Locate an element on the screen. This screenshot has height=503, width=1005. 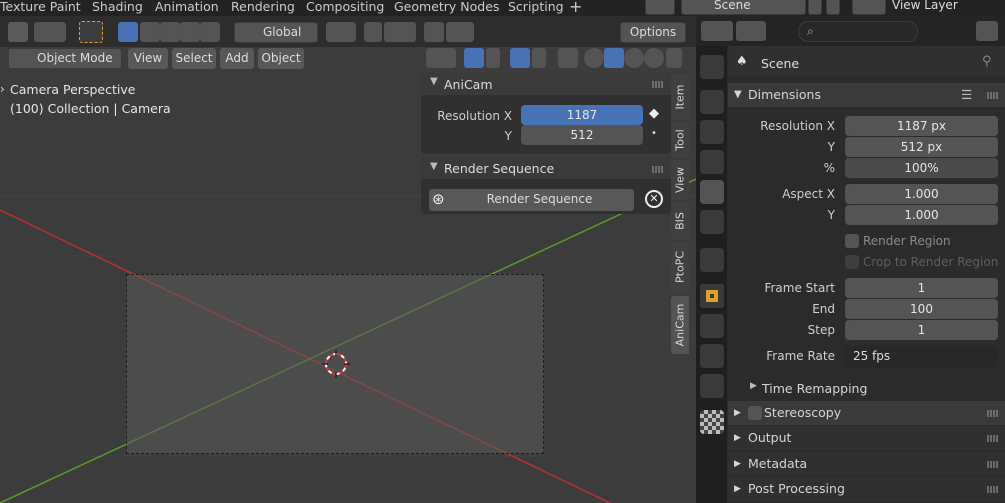
gizmo-icon is located at coordinates (474, 58).